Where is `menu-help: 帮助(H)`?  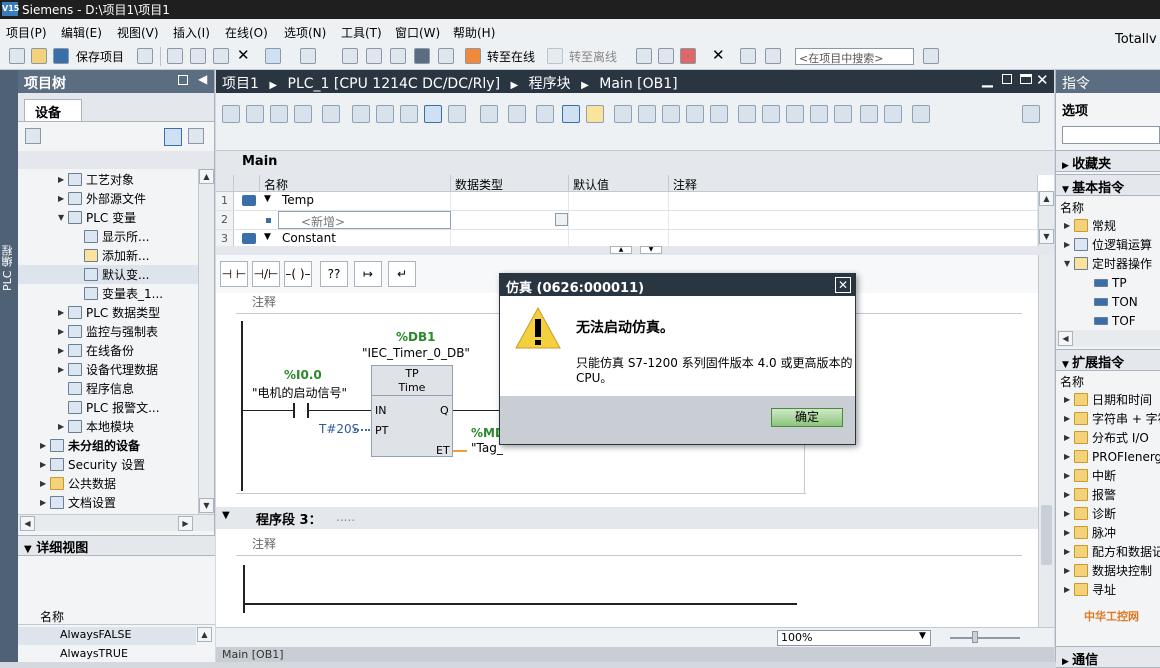 menu-help: 帮助(H) is located at coordinates (474, 32).